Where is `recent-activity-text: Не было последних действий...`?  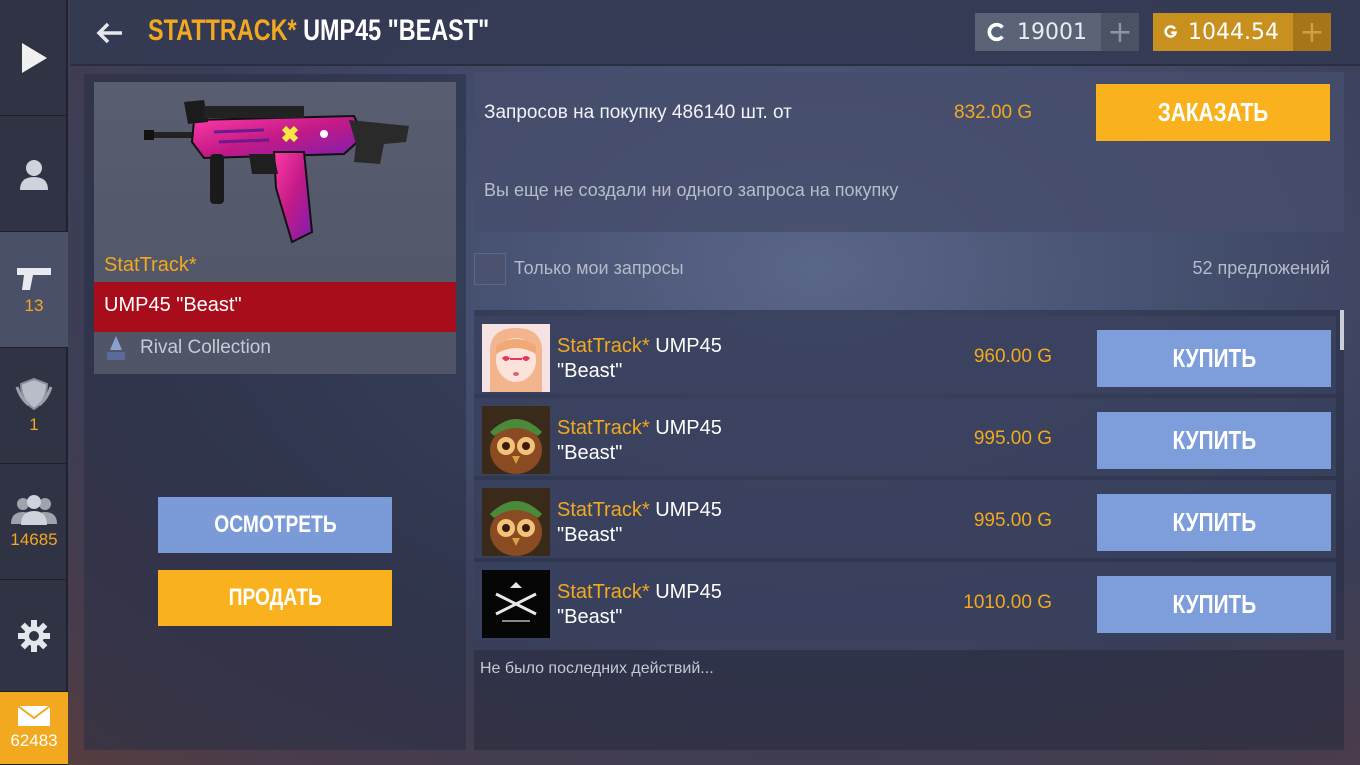 recent-activity-text: Не было последних действий... is located at coordinates (597, 668).